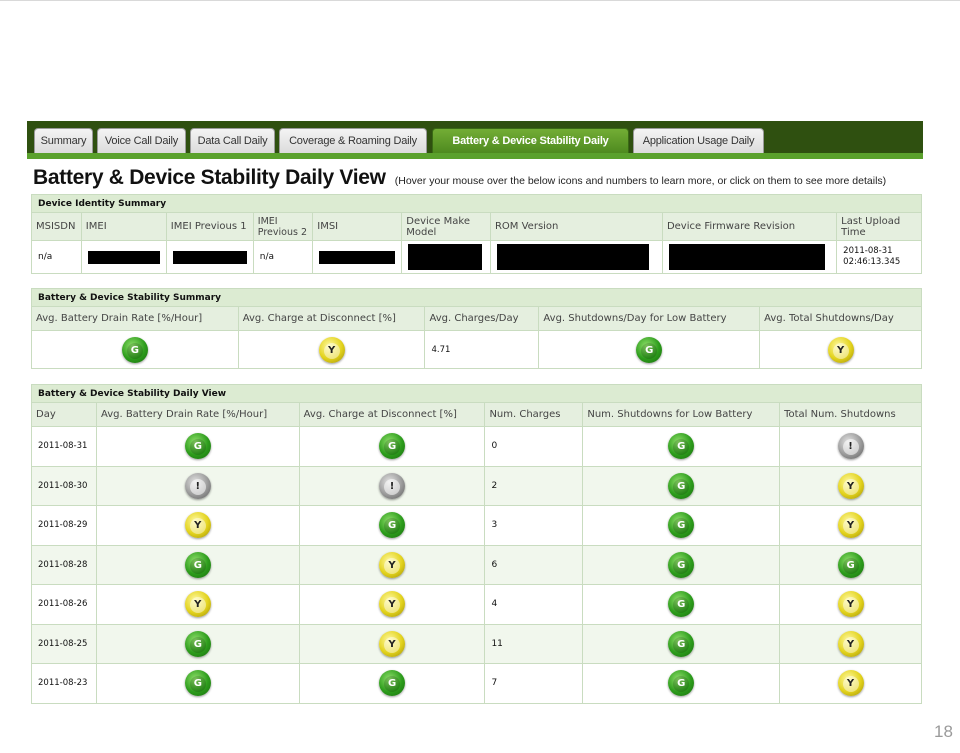 The width and height of the screenshot is (960, 753). What do you see at coordinates (64, 683) in the screenshot?
I see `day-value: 2011-08-23` at bounding box center [64, 683].